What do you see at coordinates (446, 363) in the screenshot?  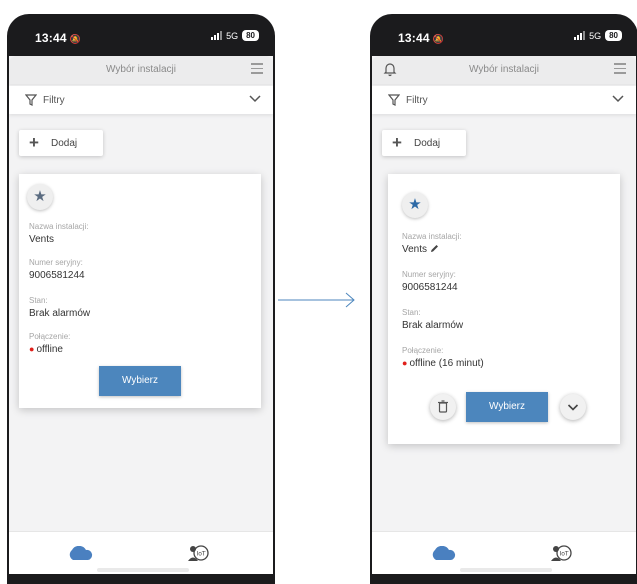 I see `connection-value: offline (16 minut)` at bounding box center [446, 363].